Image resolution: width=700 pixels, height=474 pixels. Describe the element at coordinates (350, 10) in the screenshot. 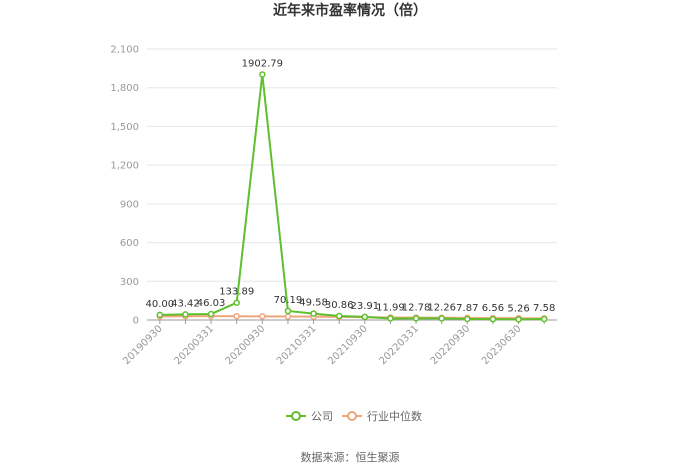

I see `chart-title: 近年来市盈率情况（倍）` at that location.